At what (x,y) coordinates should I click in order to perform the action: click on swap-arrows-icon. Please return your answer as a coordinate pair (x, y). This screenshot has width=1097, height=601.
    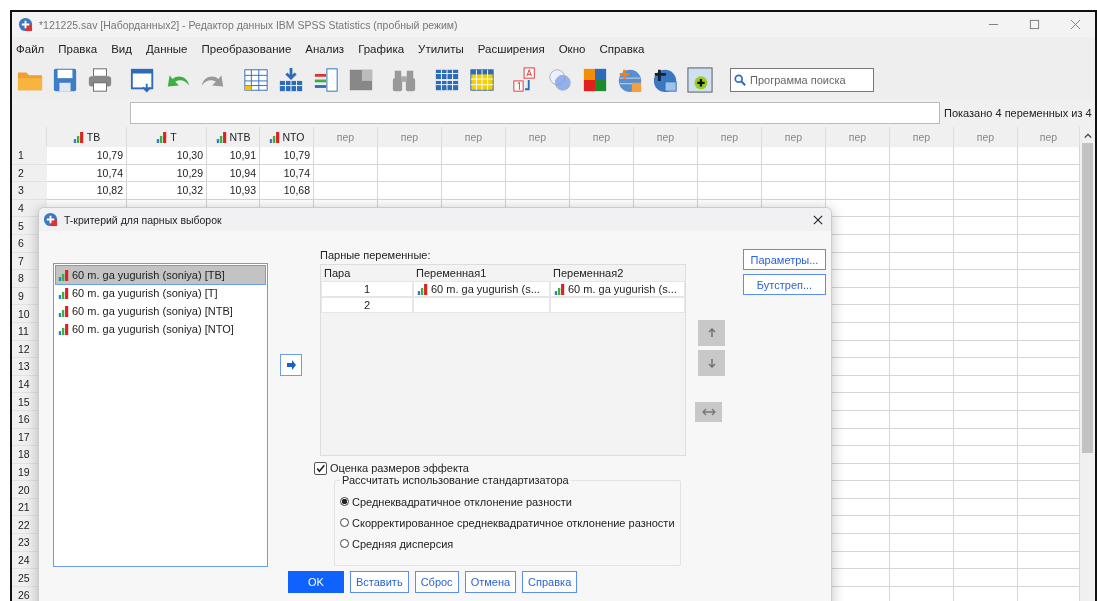
    Looking at the image, I should click on (708, 412).